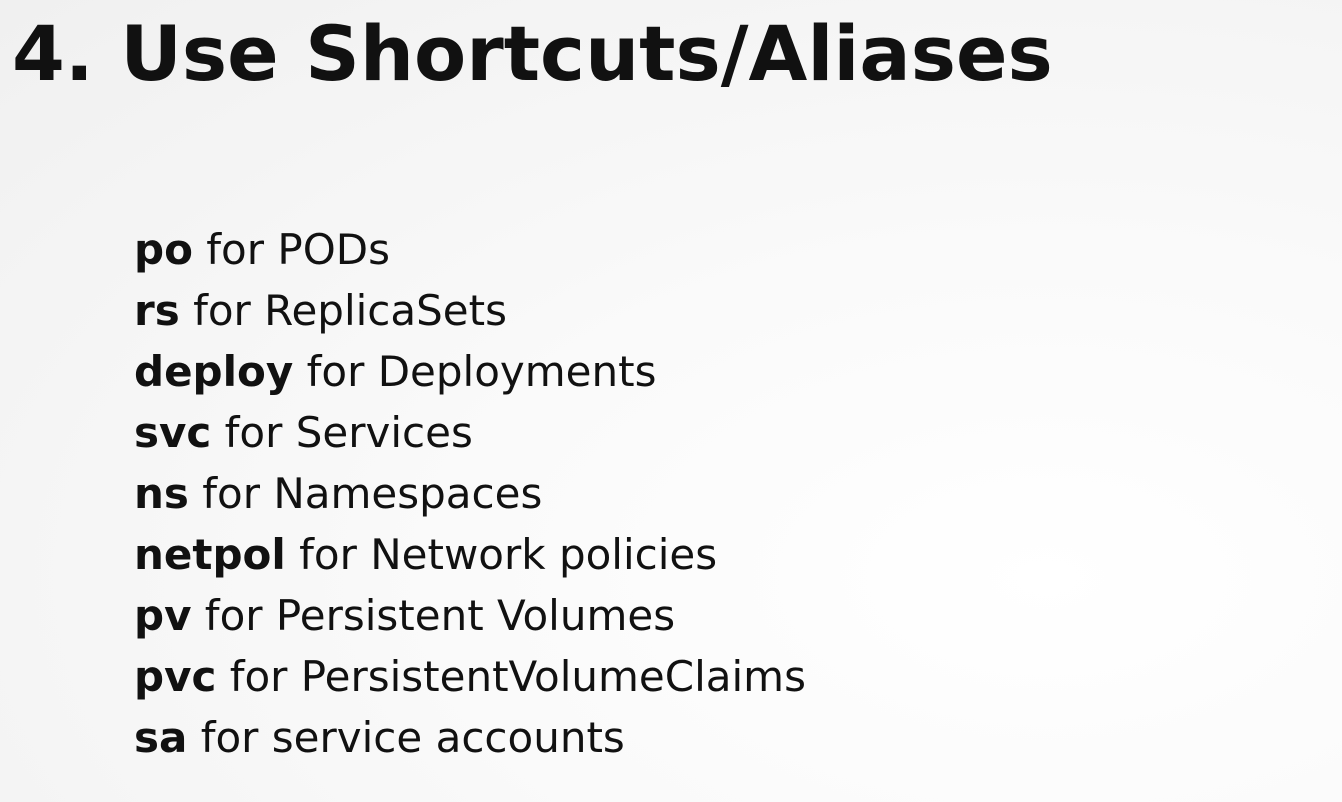 The height and width of the screenshot is (802, 1342). What do you see at coordinates (173, 432) in the screenshot?
I see `alias-short: svc` at bounding box center [173, 432].